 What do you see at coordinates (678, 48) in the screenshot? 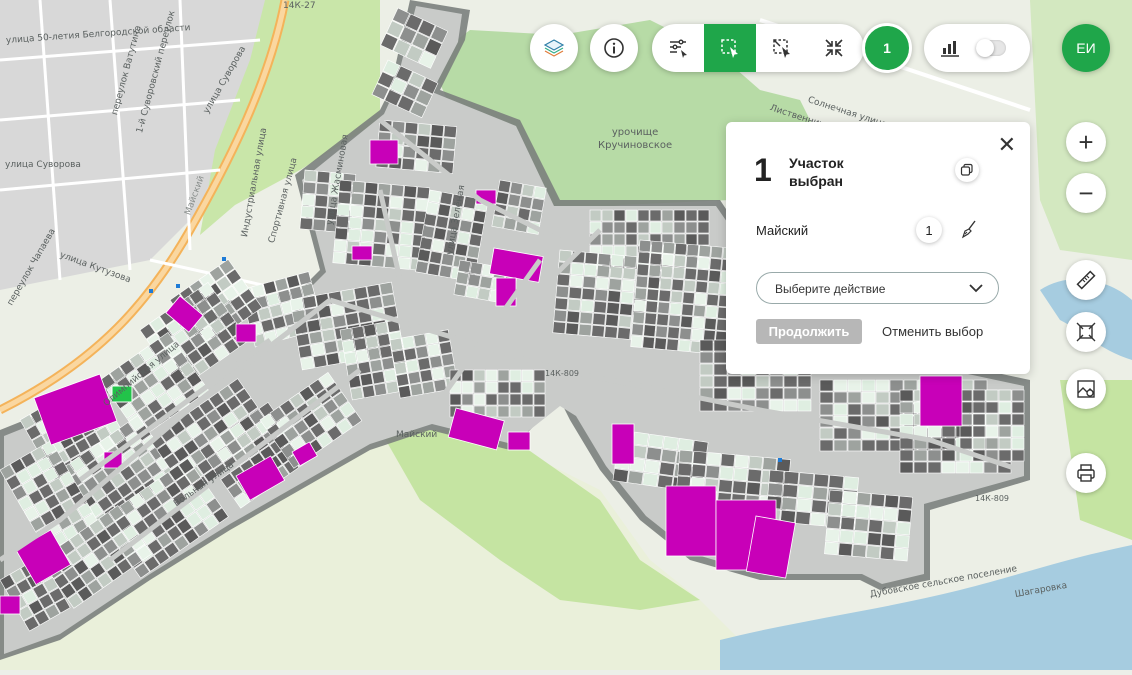
I see `filter-select-button` at bounding box center [678, 48].